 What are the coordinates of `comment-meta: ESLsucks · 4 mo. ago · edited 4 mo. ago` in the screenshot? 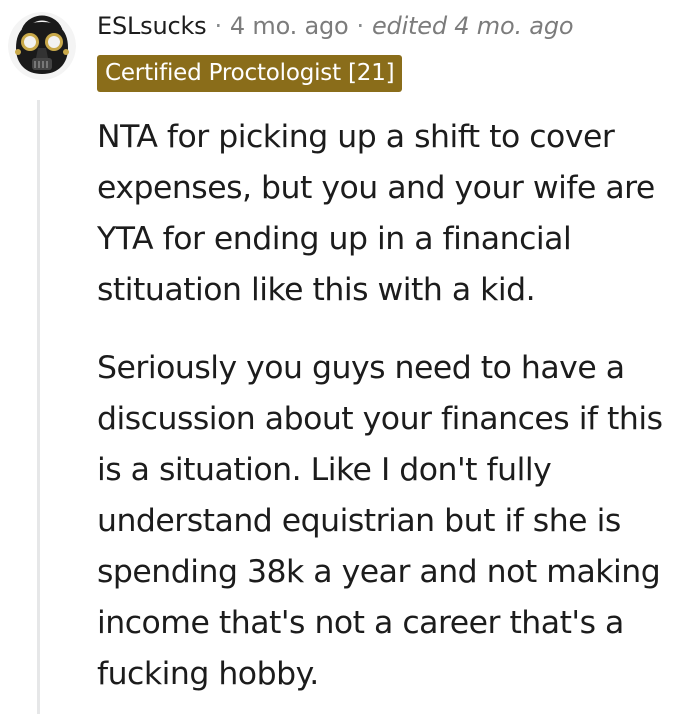 It's located at (335, 26).